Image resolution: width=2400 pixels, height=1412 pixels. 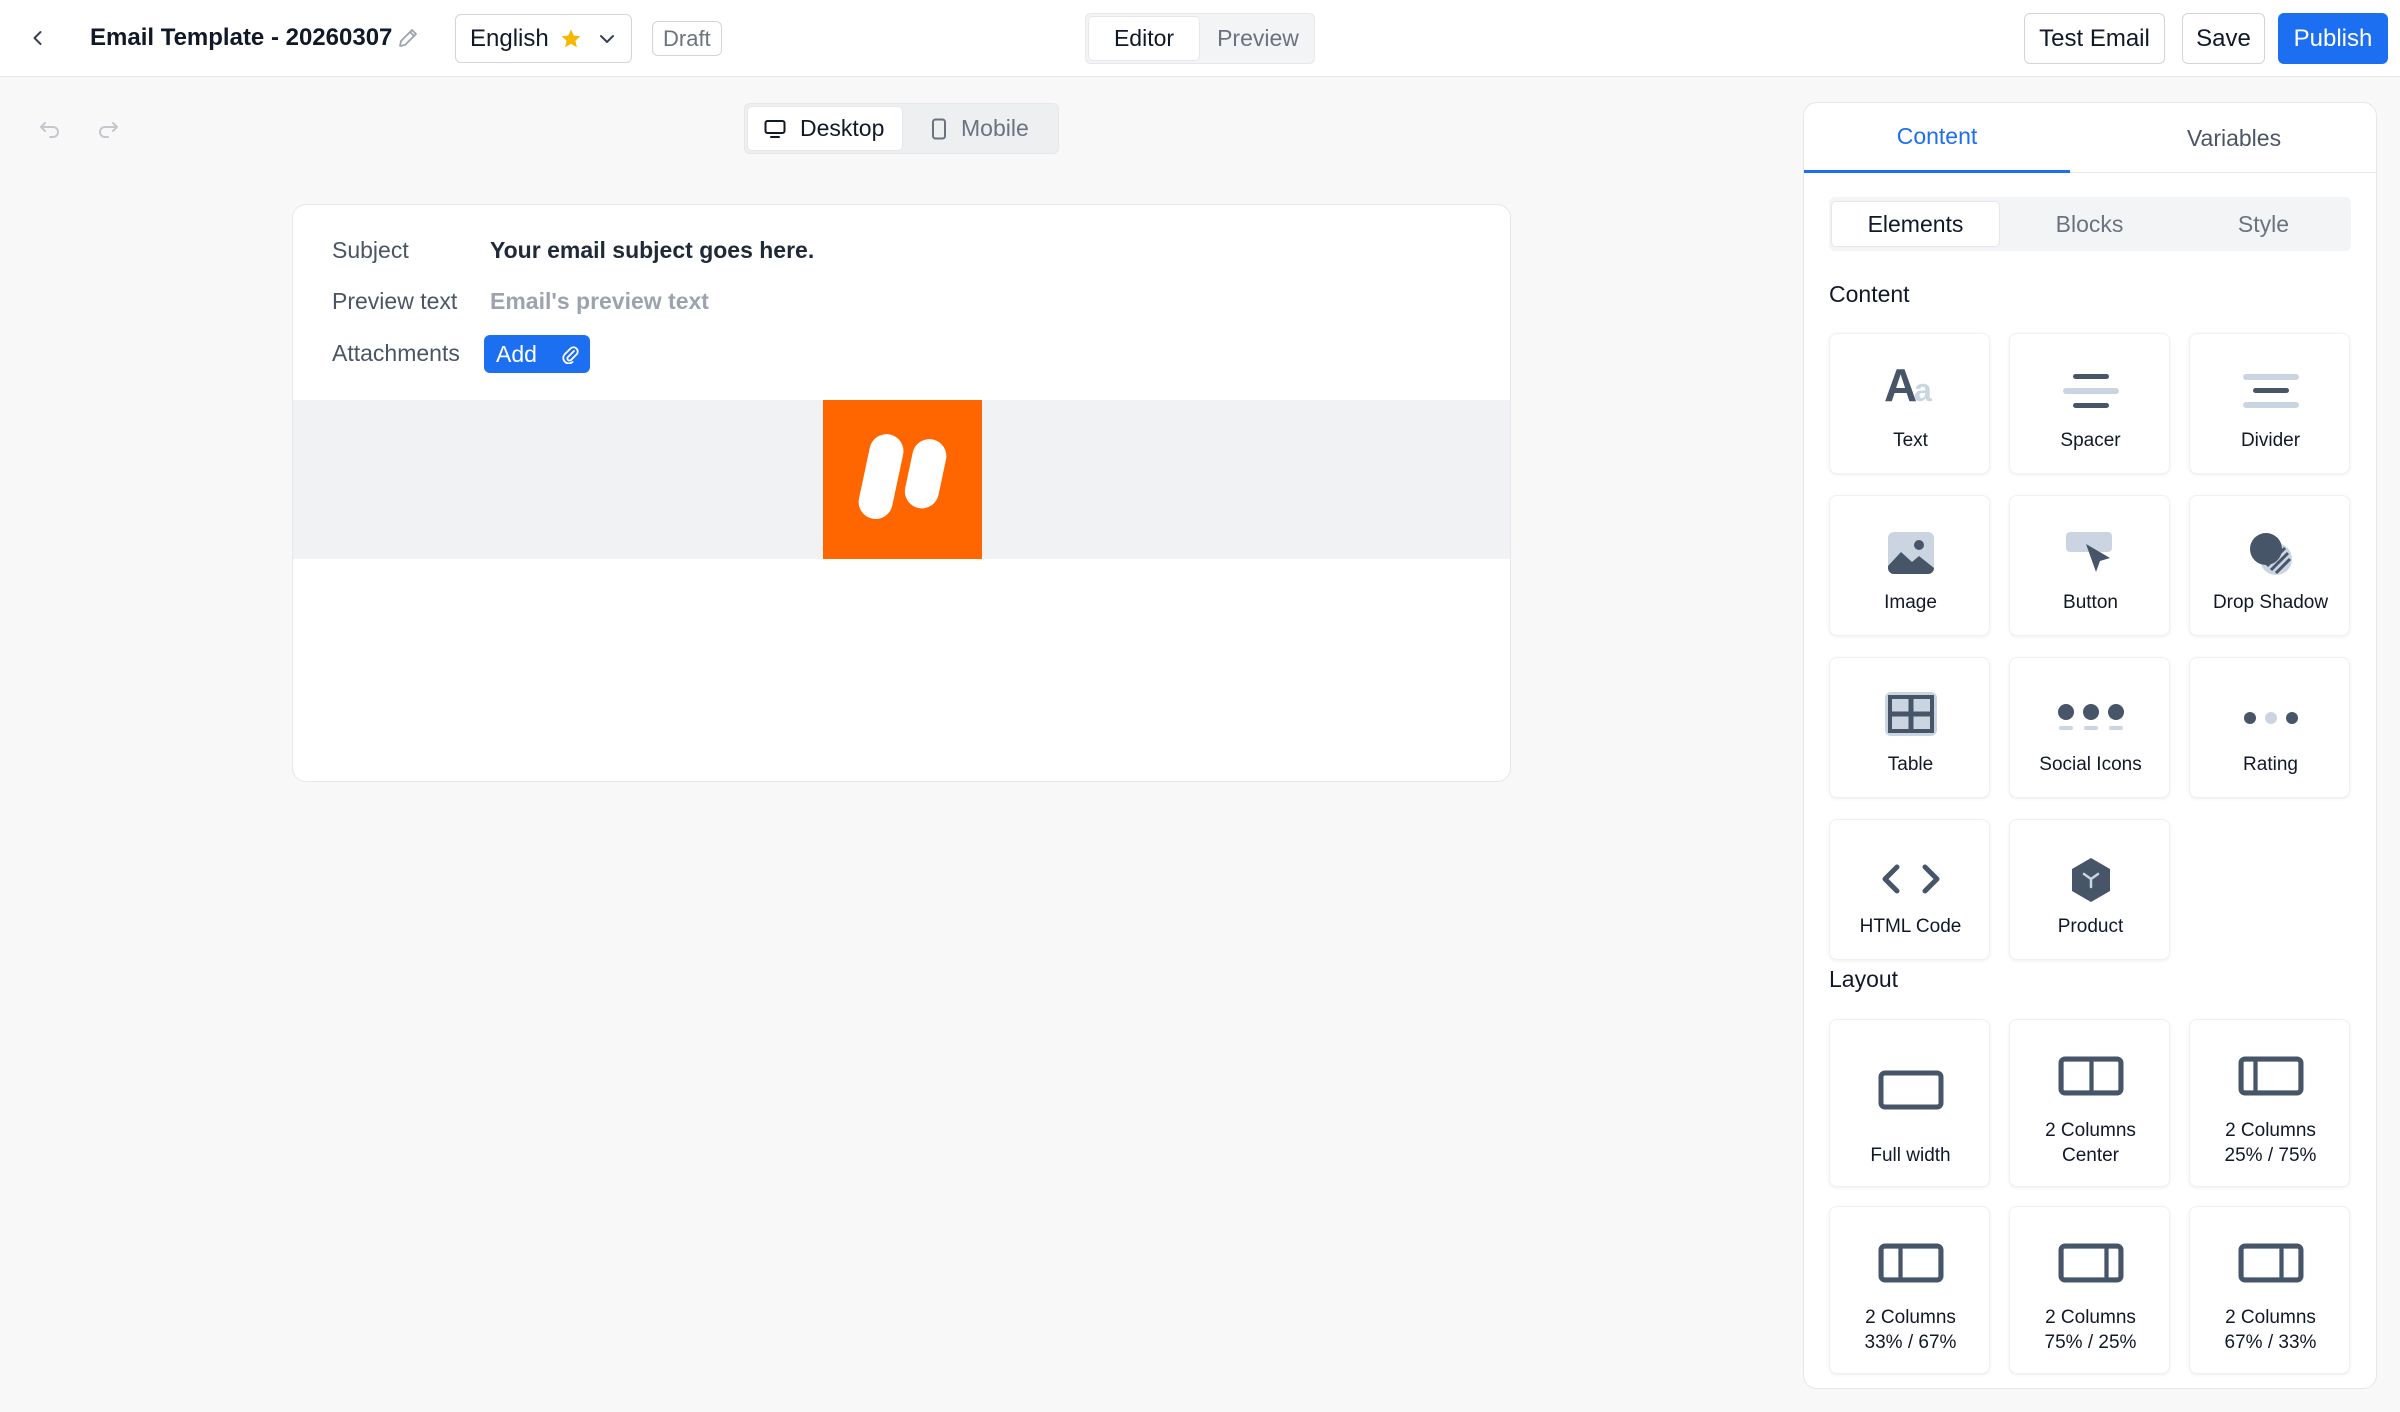 I want to click on panel-subtabs: Elements Blocks Style, so click(x=2090, y=224).